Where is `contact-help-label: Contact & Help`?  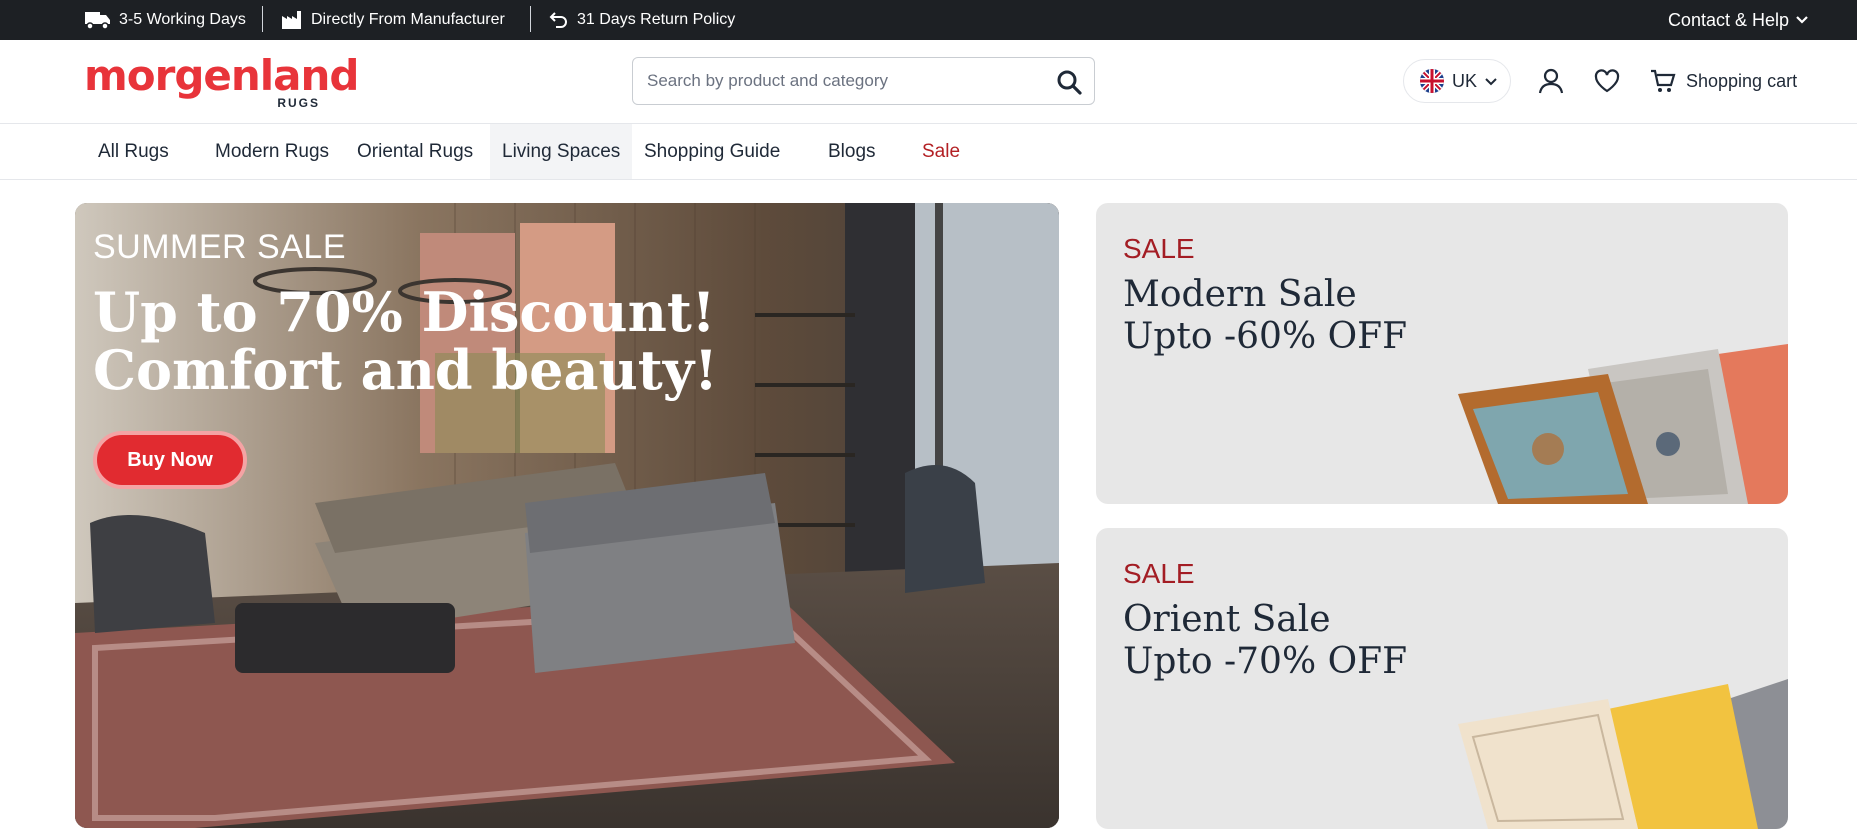 contact-help-label: Contact & Help is located at coordinates (1728, 19).